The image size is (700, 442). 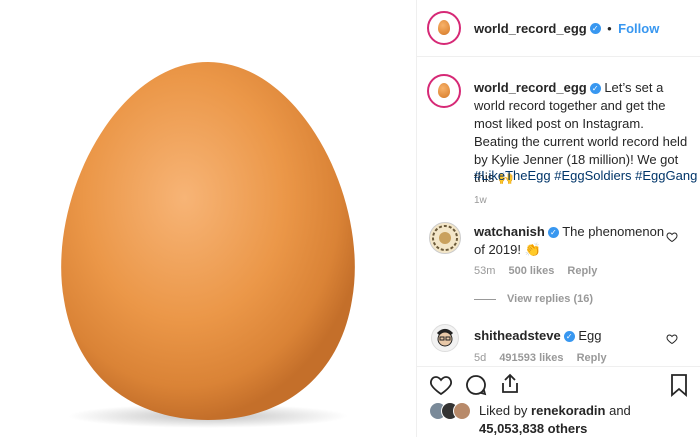 What do you see at coordinates (558, 366) in the screenshot?
I see `actions-divider` at bounding box center [558, 366].